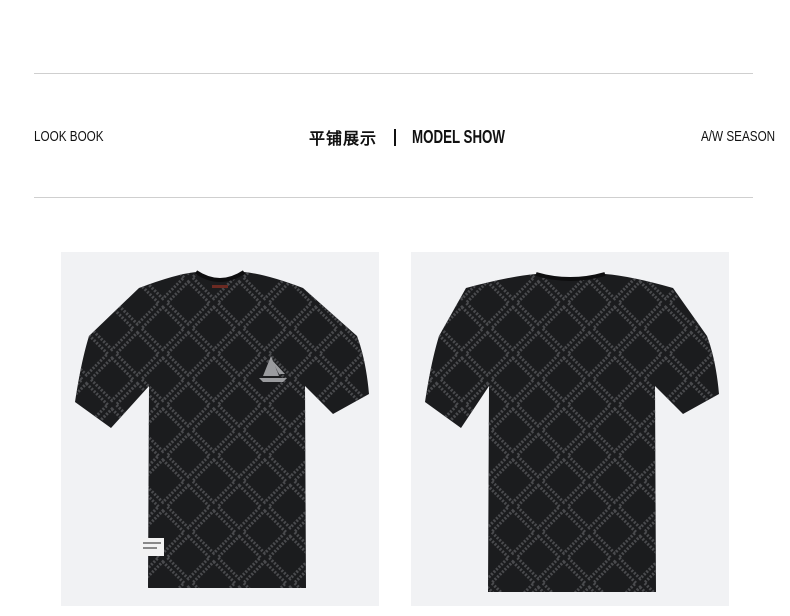  What do you see at coordinates (459, 136) in the screenshot?
I see `section-title-en: MODEL SHOW` at bounding box center [459, 136].